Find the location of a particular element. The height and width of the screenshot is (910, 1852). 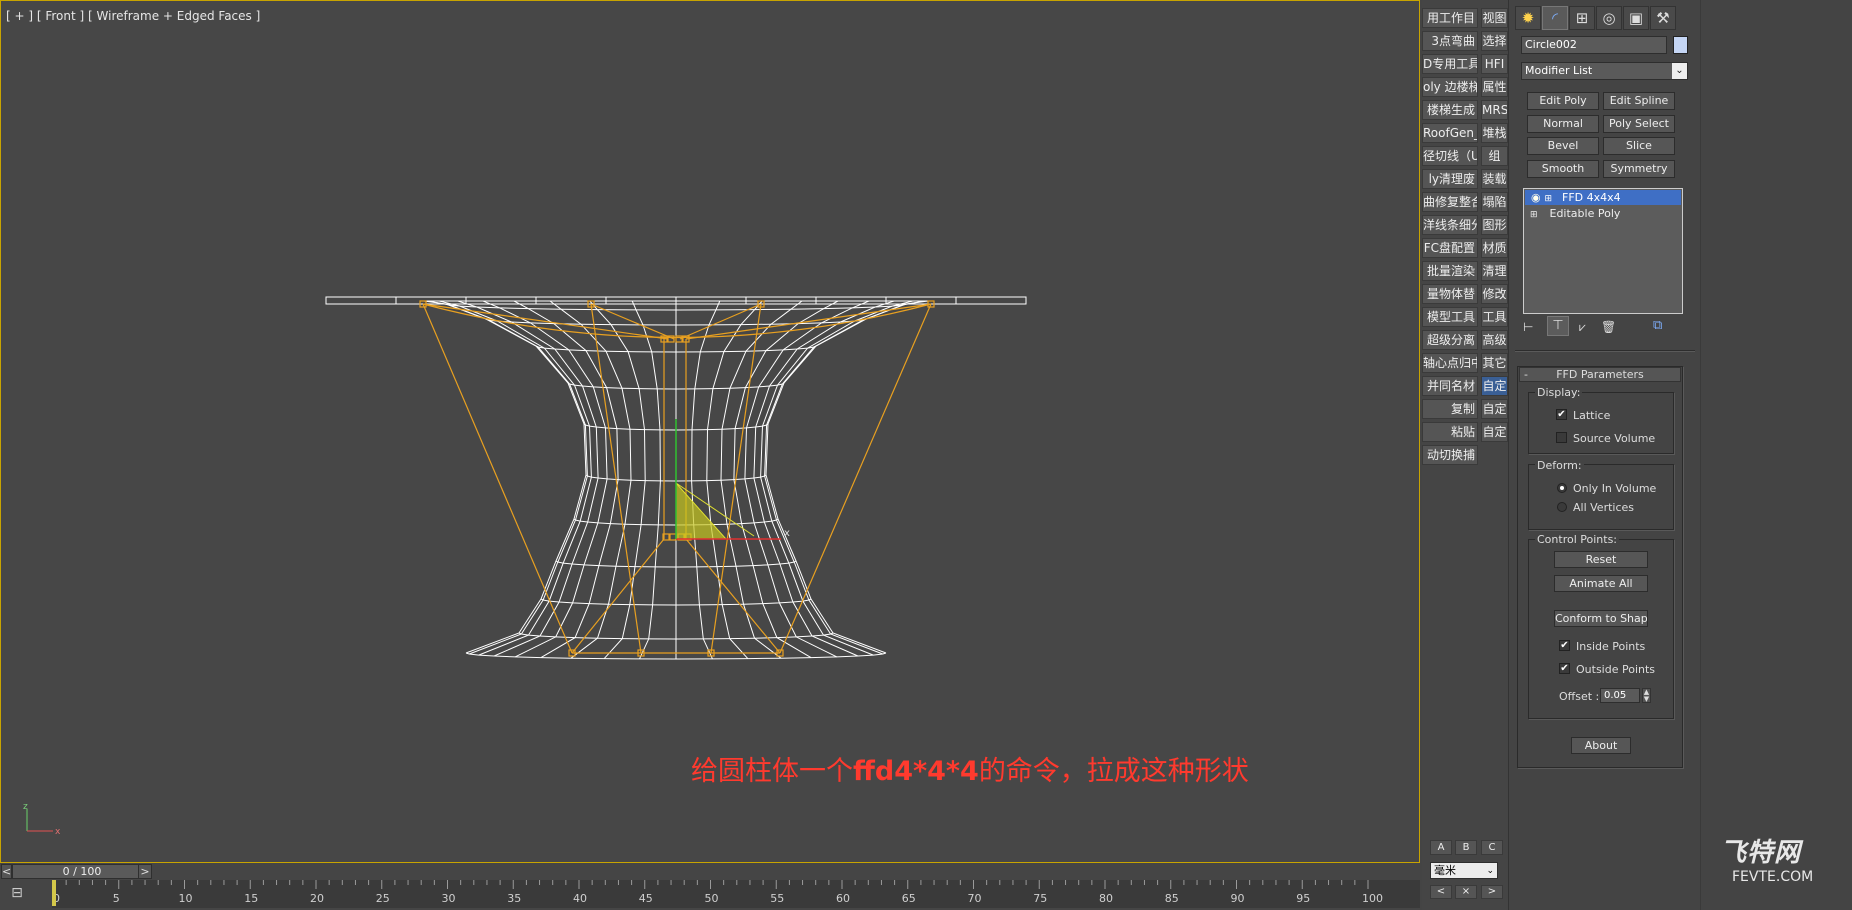

deform-label: Deform: is located at coordinates (1559, 465).